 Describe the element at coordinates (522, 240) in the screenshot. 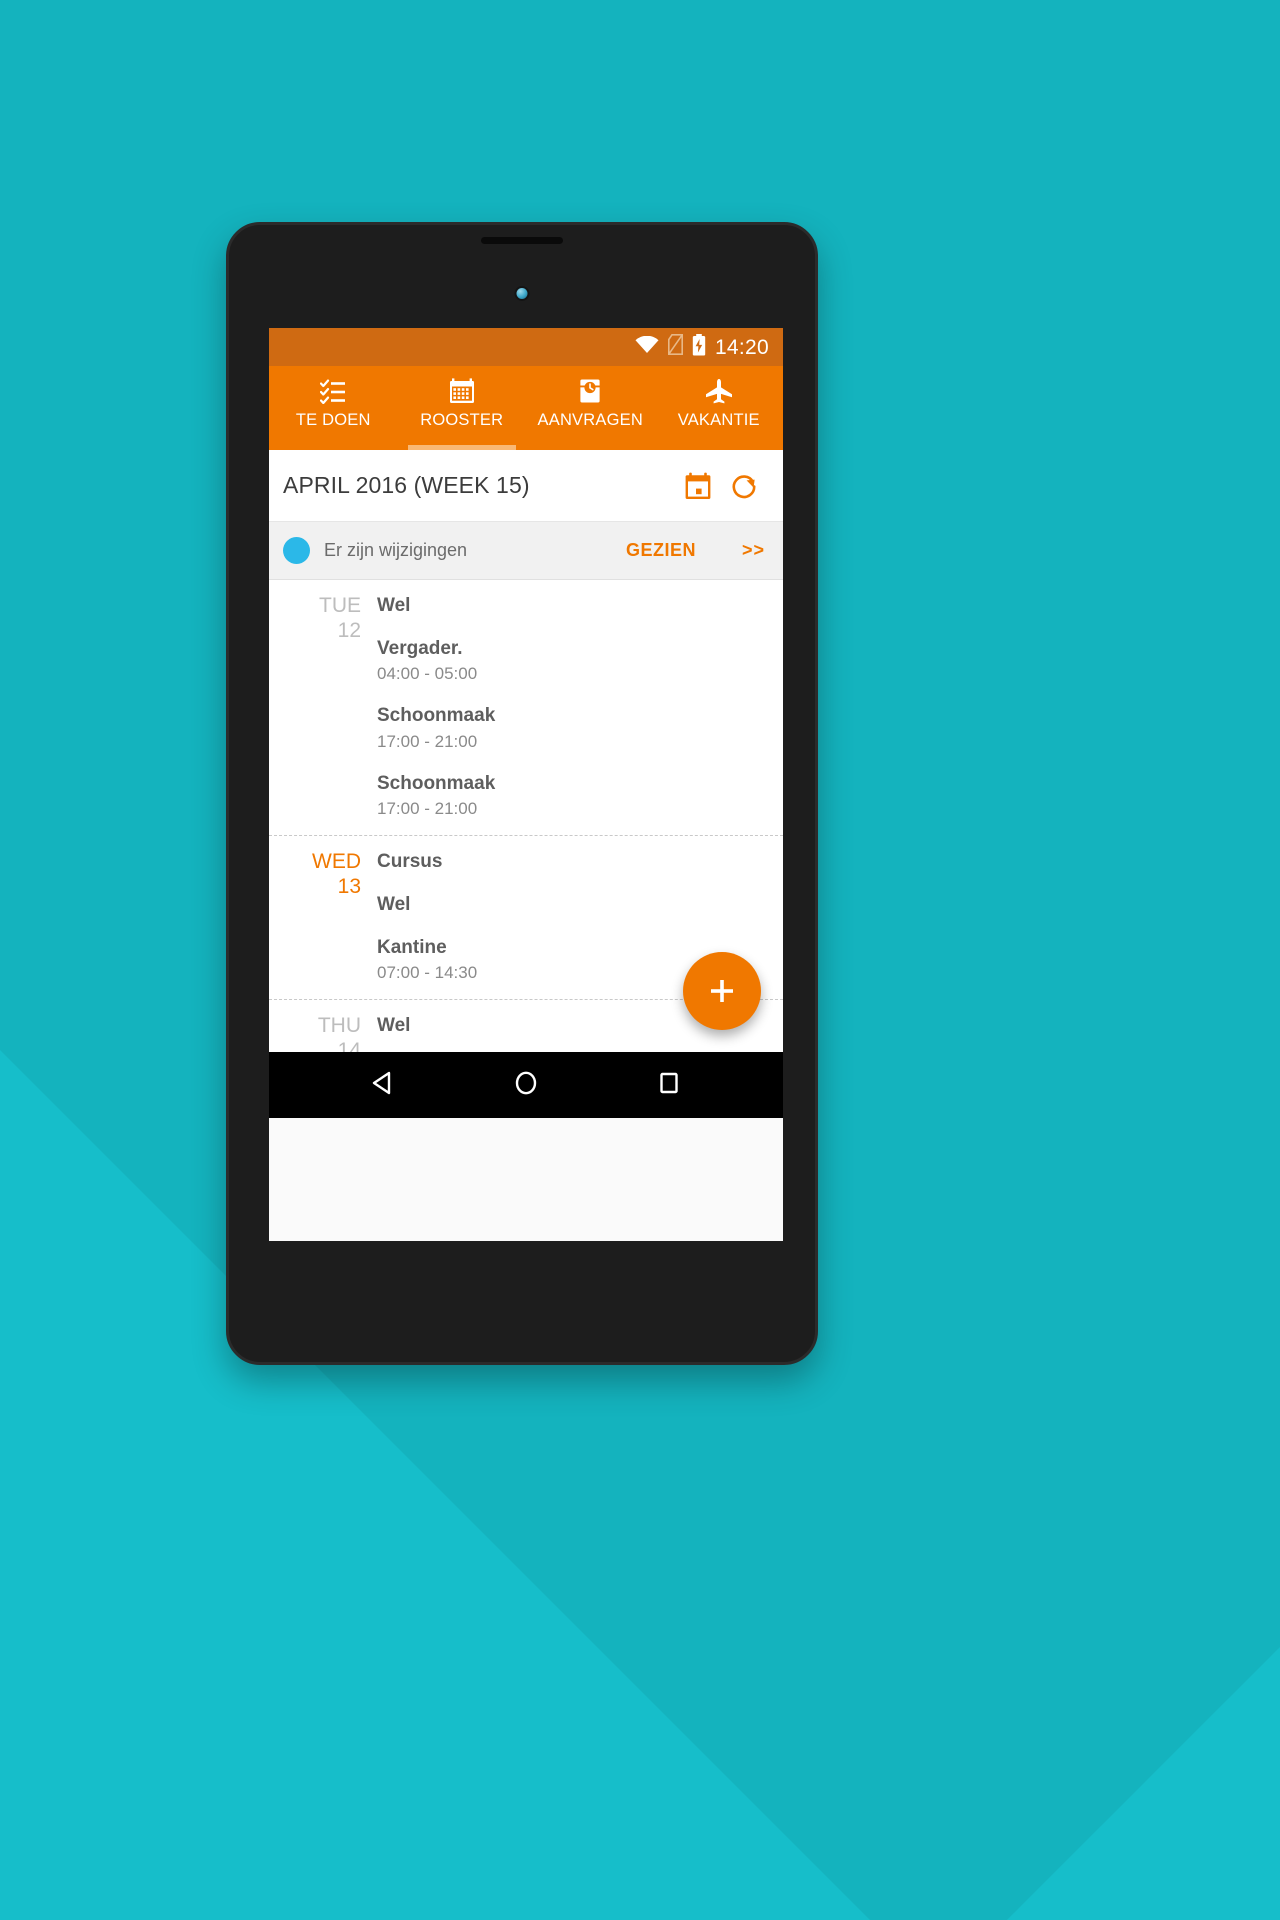

I see `earpiece-speaker` at that location.